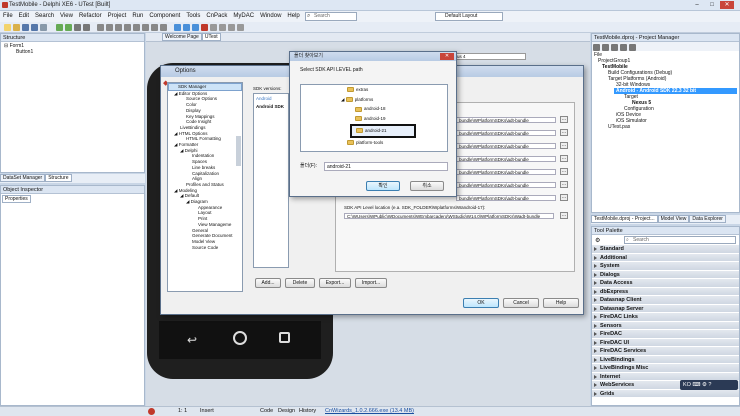 The width and height of the screenshot is (740, 416). Describe the element at coordinates (623, 47) in the screenshot. I see `pm-view-icon` at that location.